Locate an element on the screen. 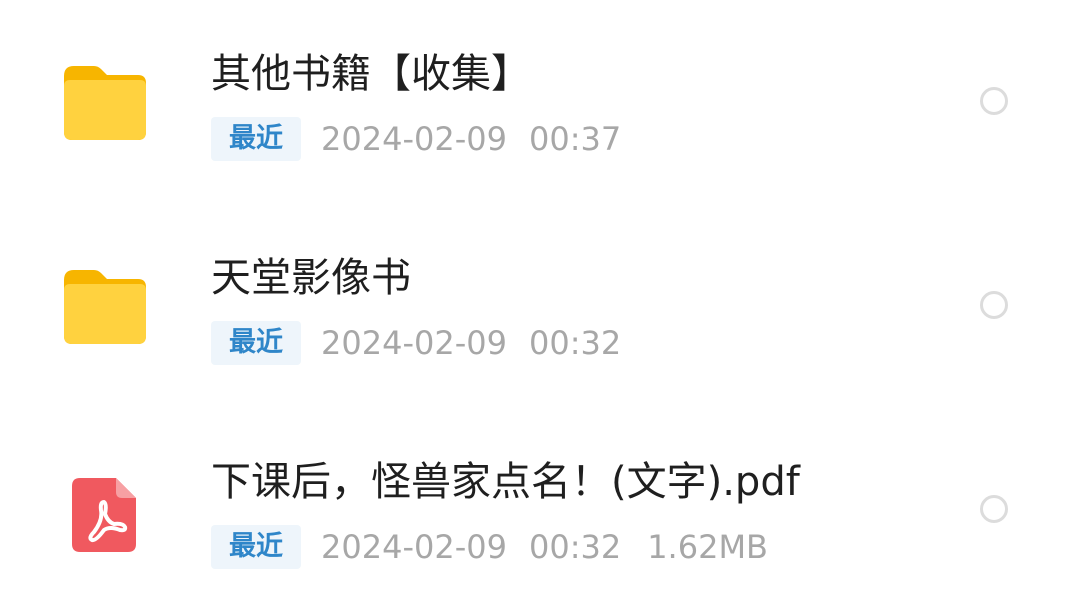  modified-time: 00:37 is located at coordinates (575, 139).